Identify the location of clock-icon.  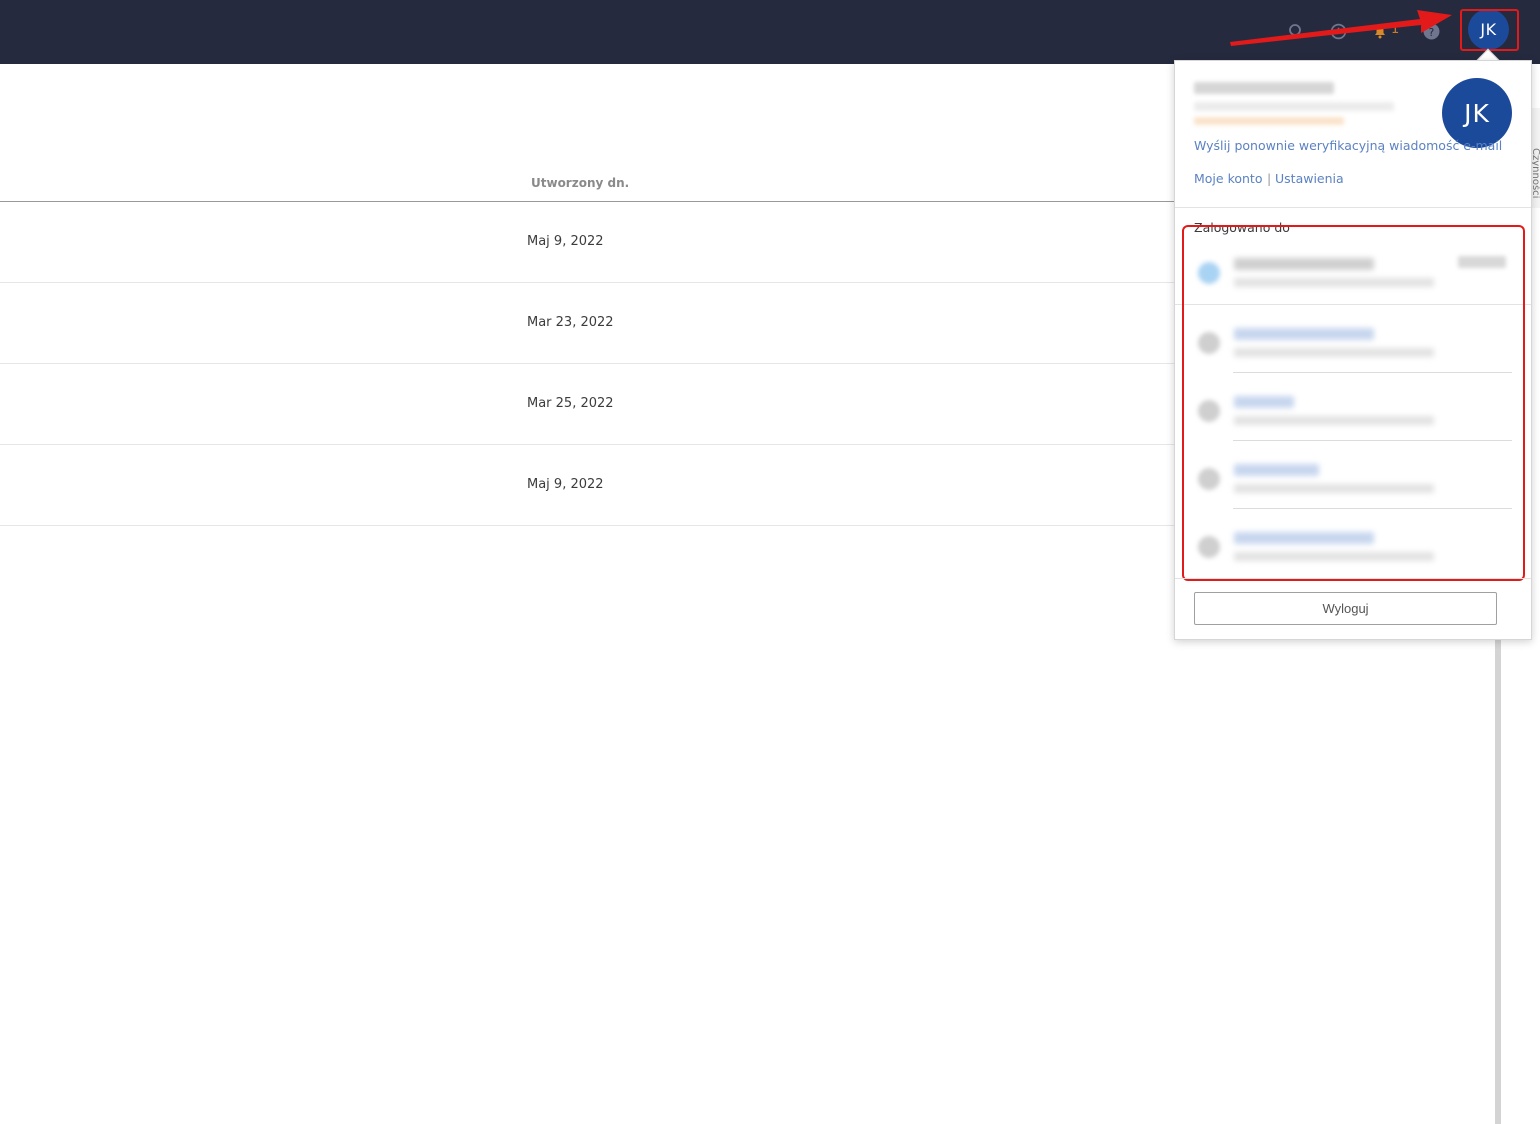
(1338, 31).